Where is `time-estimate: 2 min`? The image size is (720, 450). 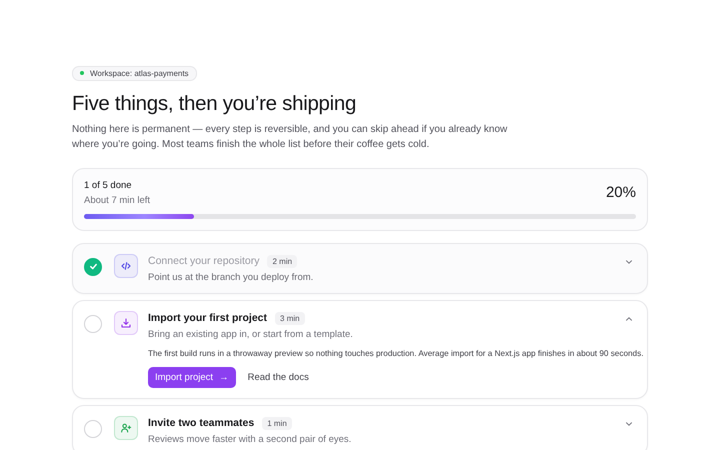 time-estimate: 2 min is located at coordinates (282, 261).